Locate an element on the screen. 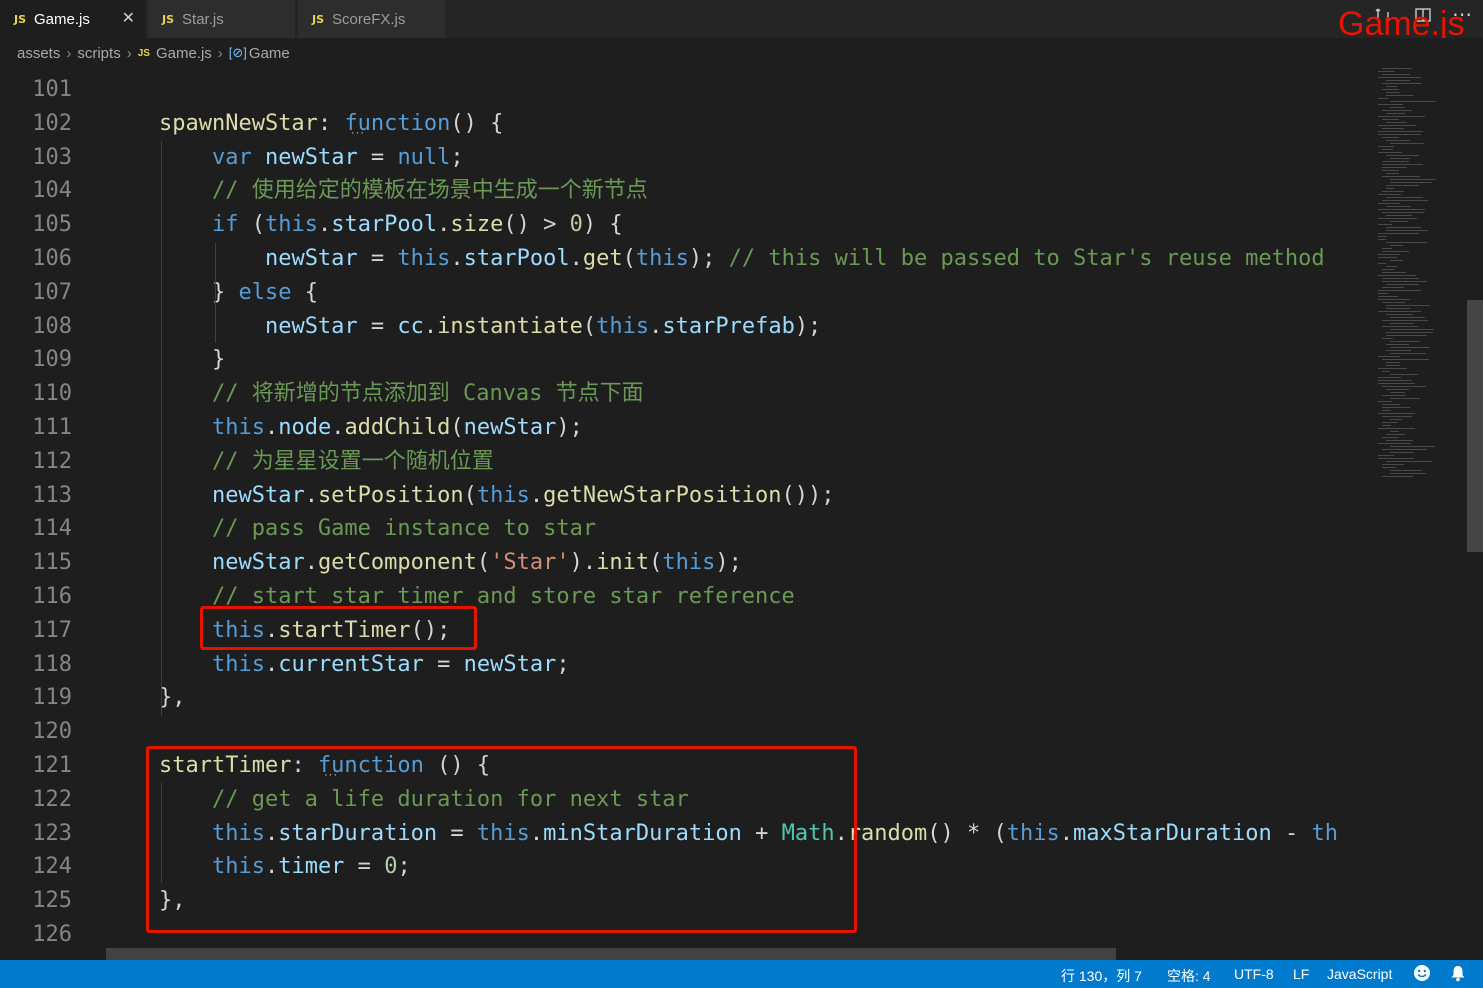 Image resolution: width=1483 pixels, height=988 pixels. tab-scorefx-js: JS ScoreFX.js is located at coordinates (372, 19).